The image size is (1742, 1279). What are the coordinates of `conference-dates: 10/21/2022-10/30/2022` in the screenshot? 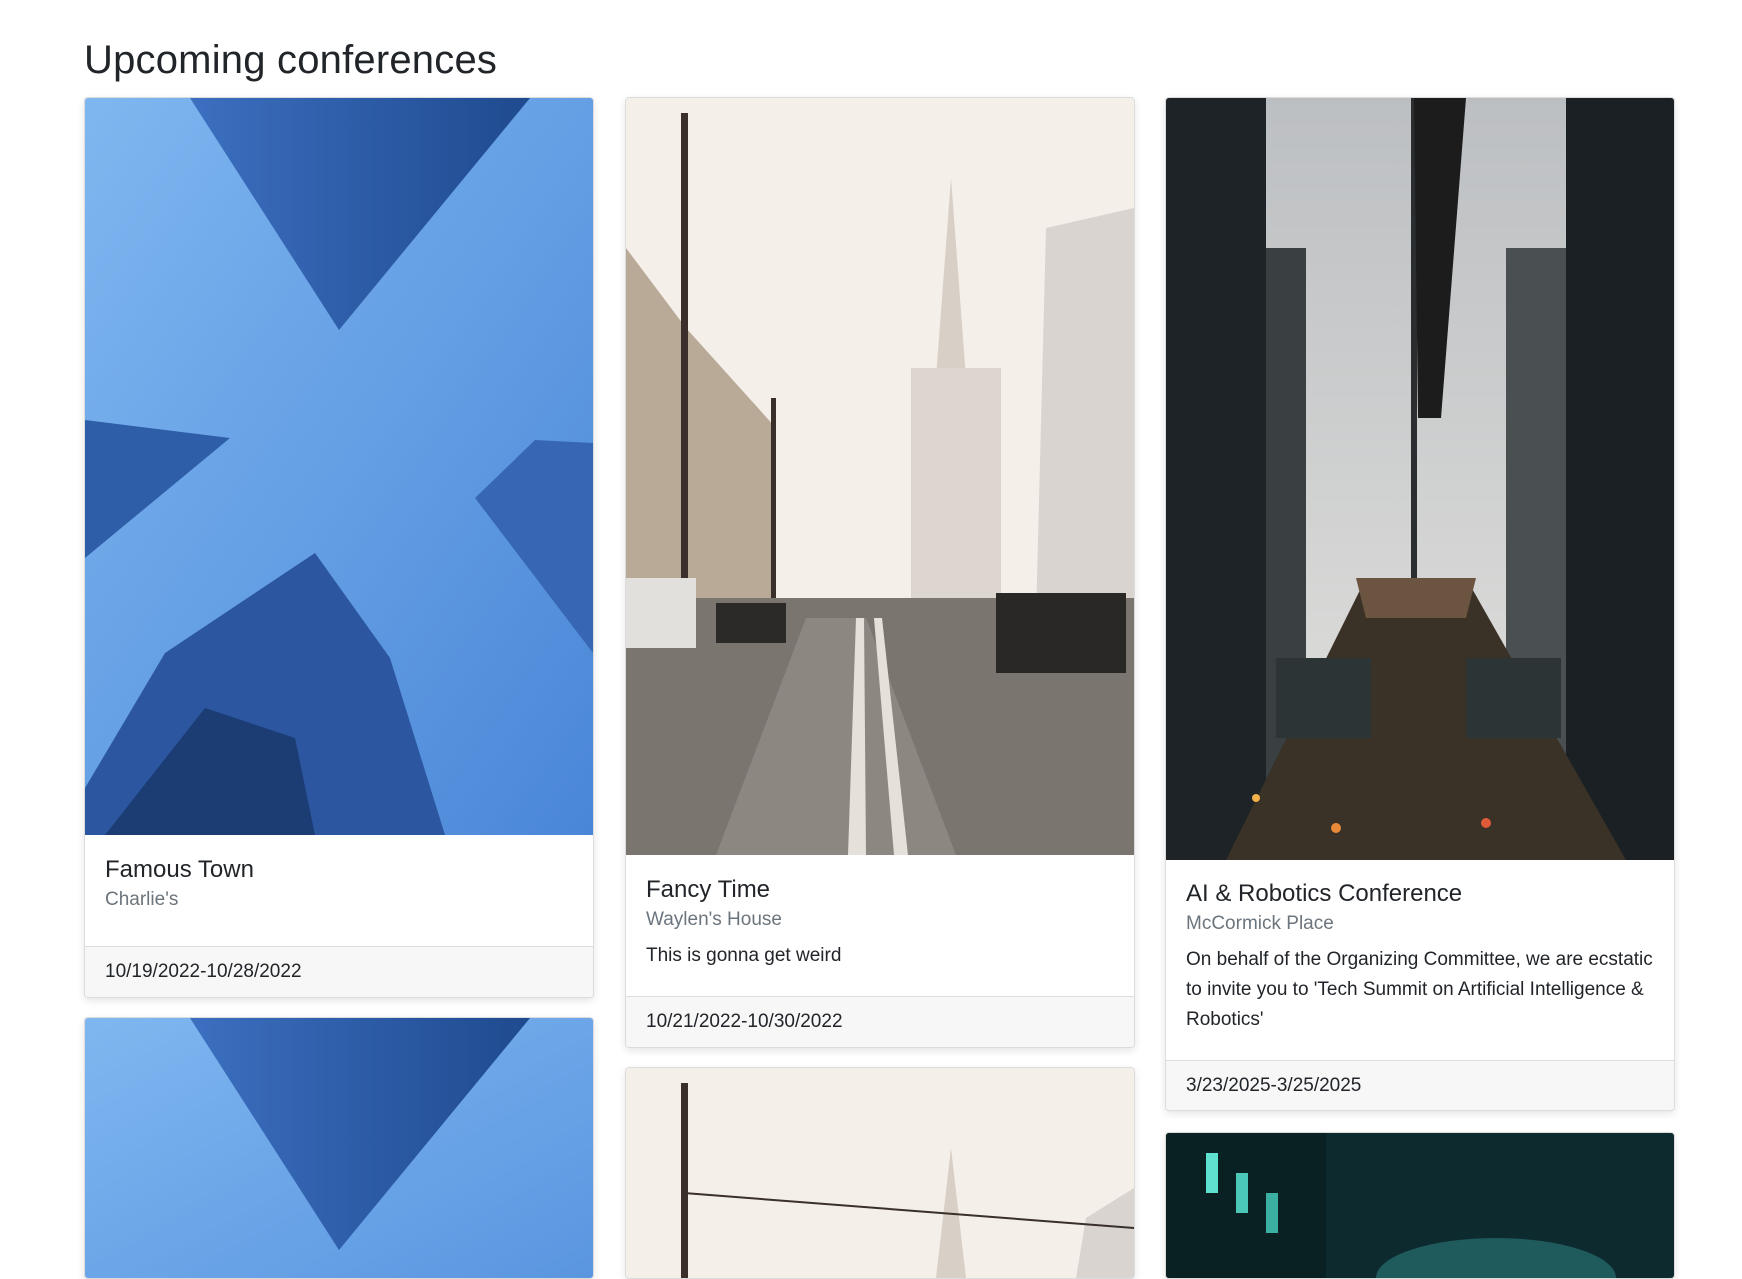 It's located at (880, 1021).